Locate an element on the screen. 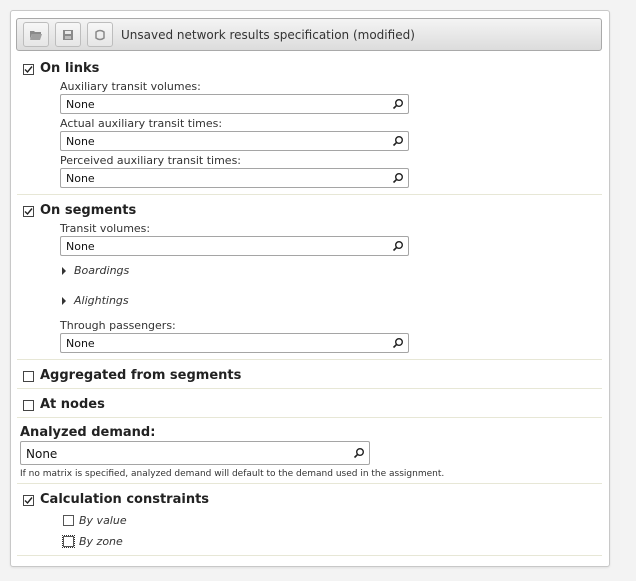  on-segments-checkbox is located at coordinates (28, 211).